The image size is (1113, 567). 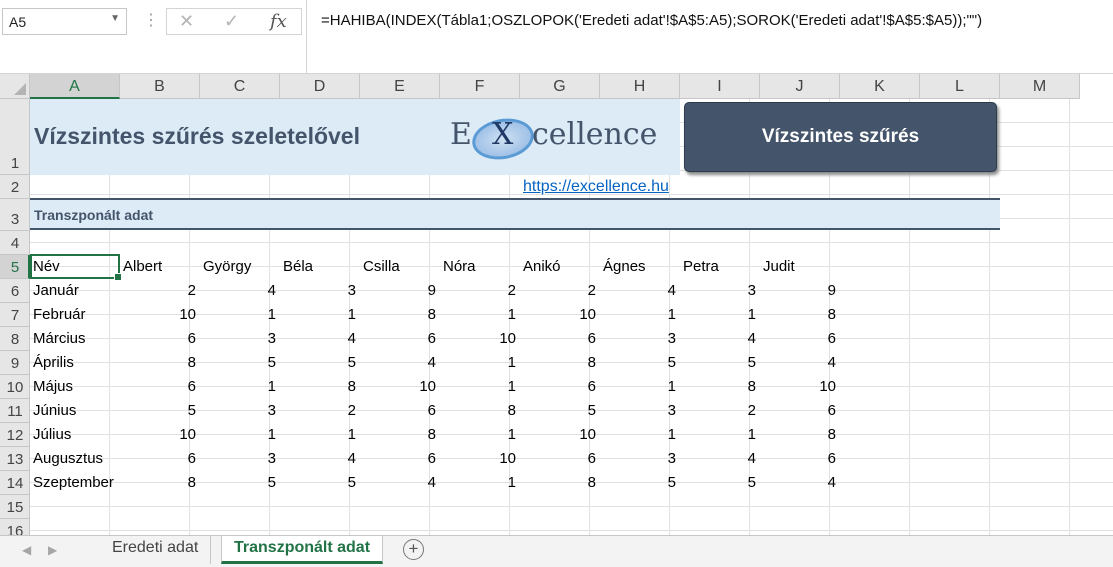 I want to click on scroll-left-icon: ◀, so click(x=26, y=550).